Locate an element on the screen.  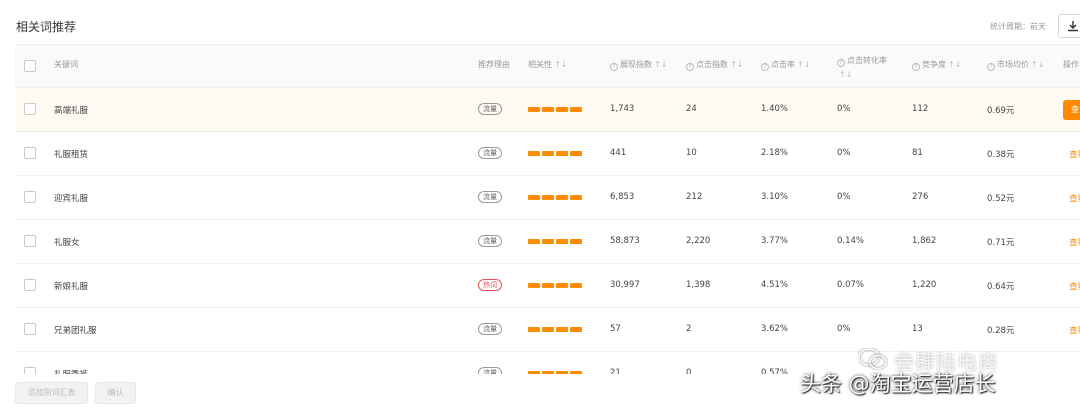
clicks-cell: 24 is located at coordinates (691, 109).